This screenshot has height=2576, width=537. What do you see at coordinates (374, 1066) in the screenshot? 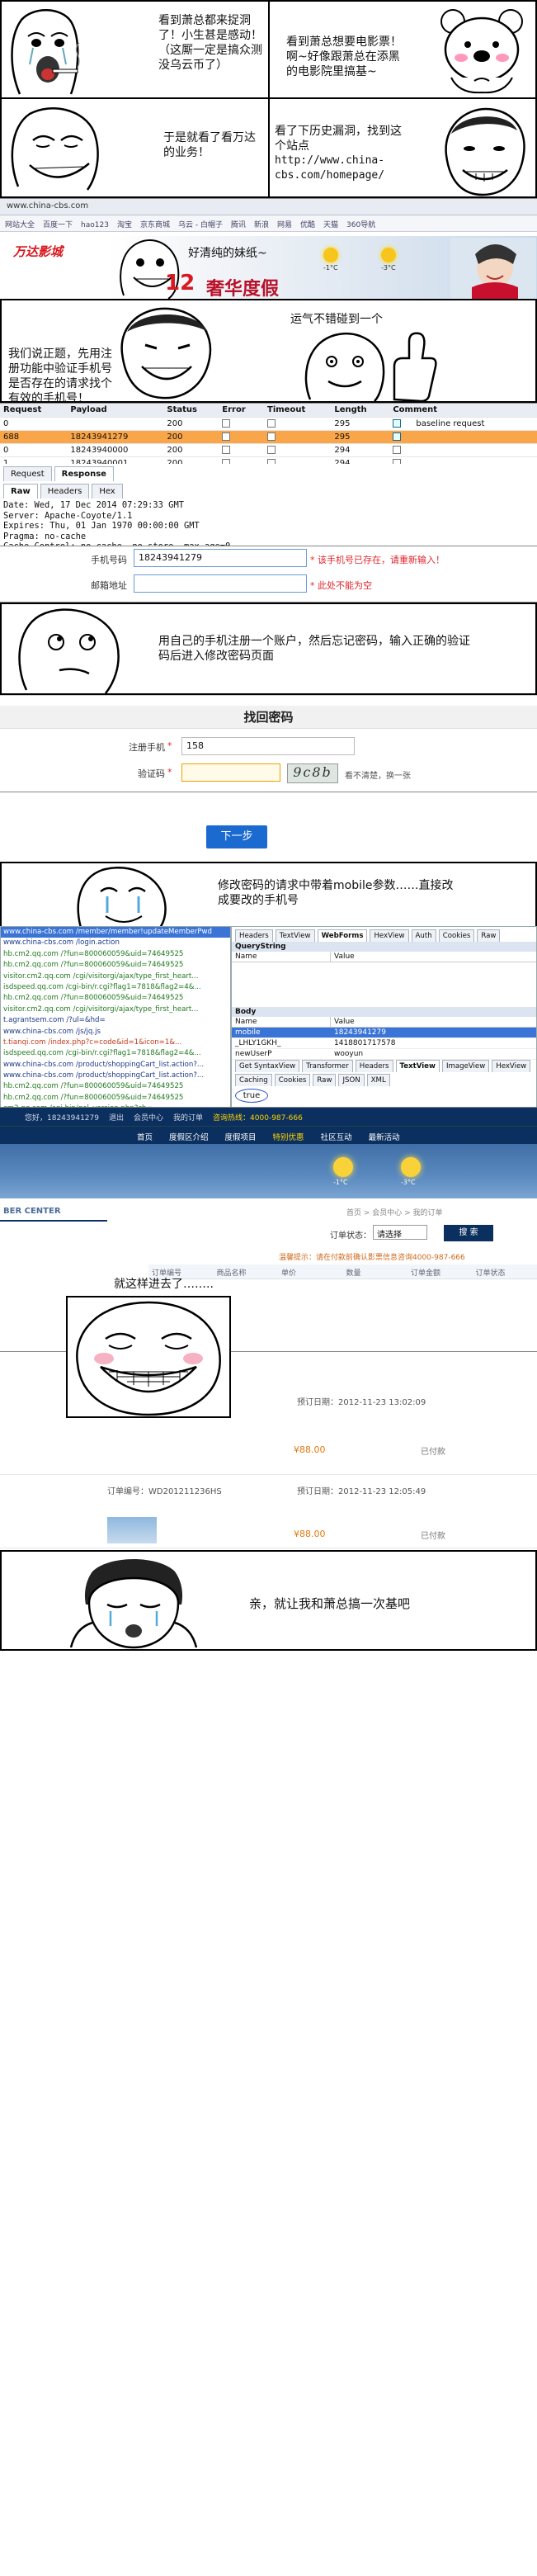
I see `response-tab: Headers` at bounding box center [374, 1066].